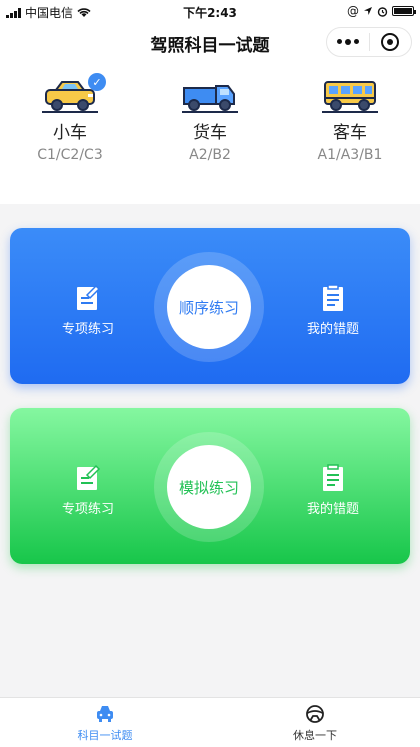 This screenshot has height=747, width=420. I want to click on truck-icon, so click(210, 99).